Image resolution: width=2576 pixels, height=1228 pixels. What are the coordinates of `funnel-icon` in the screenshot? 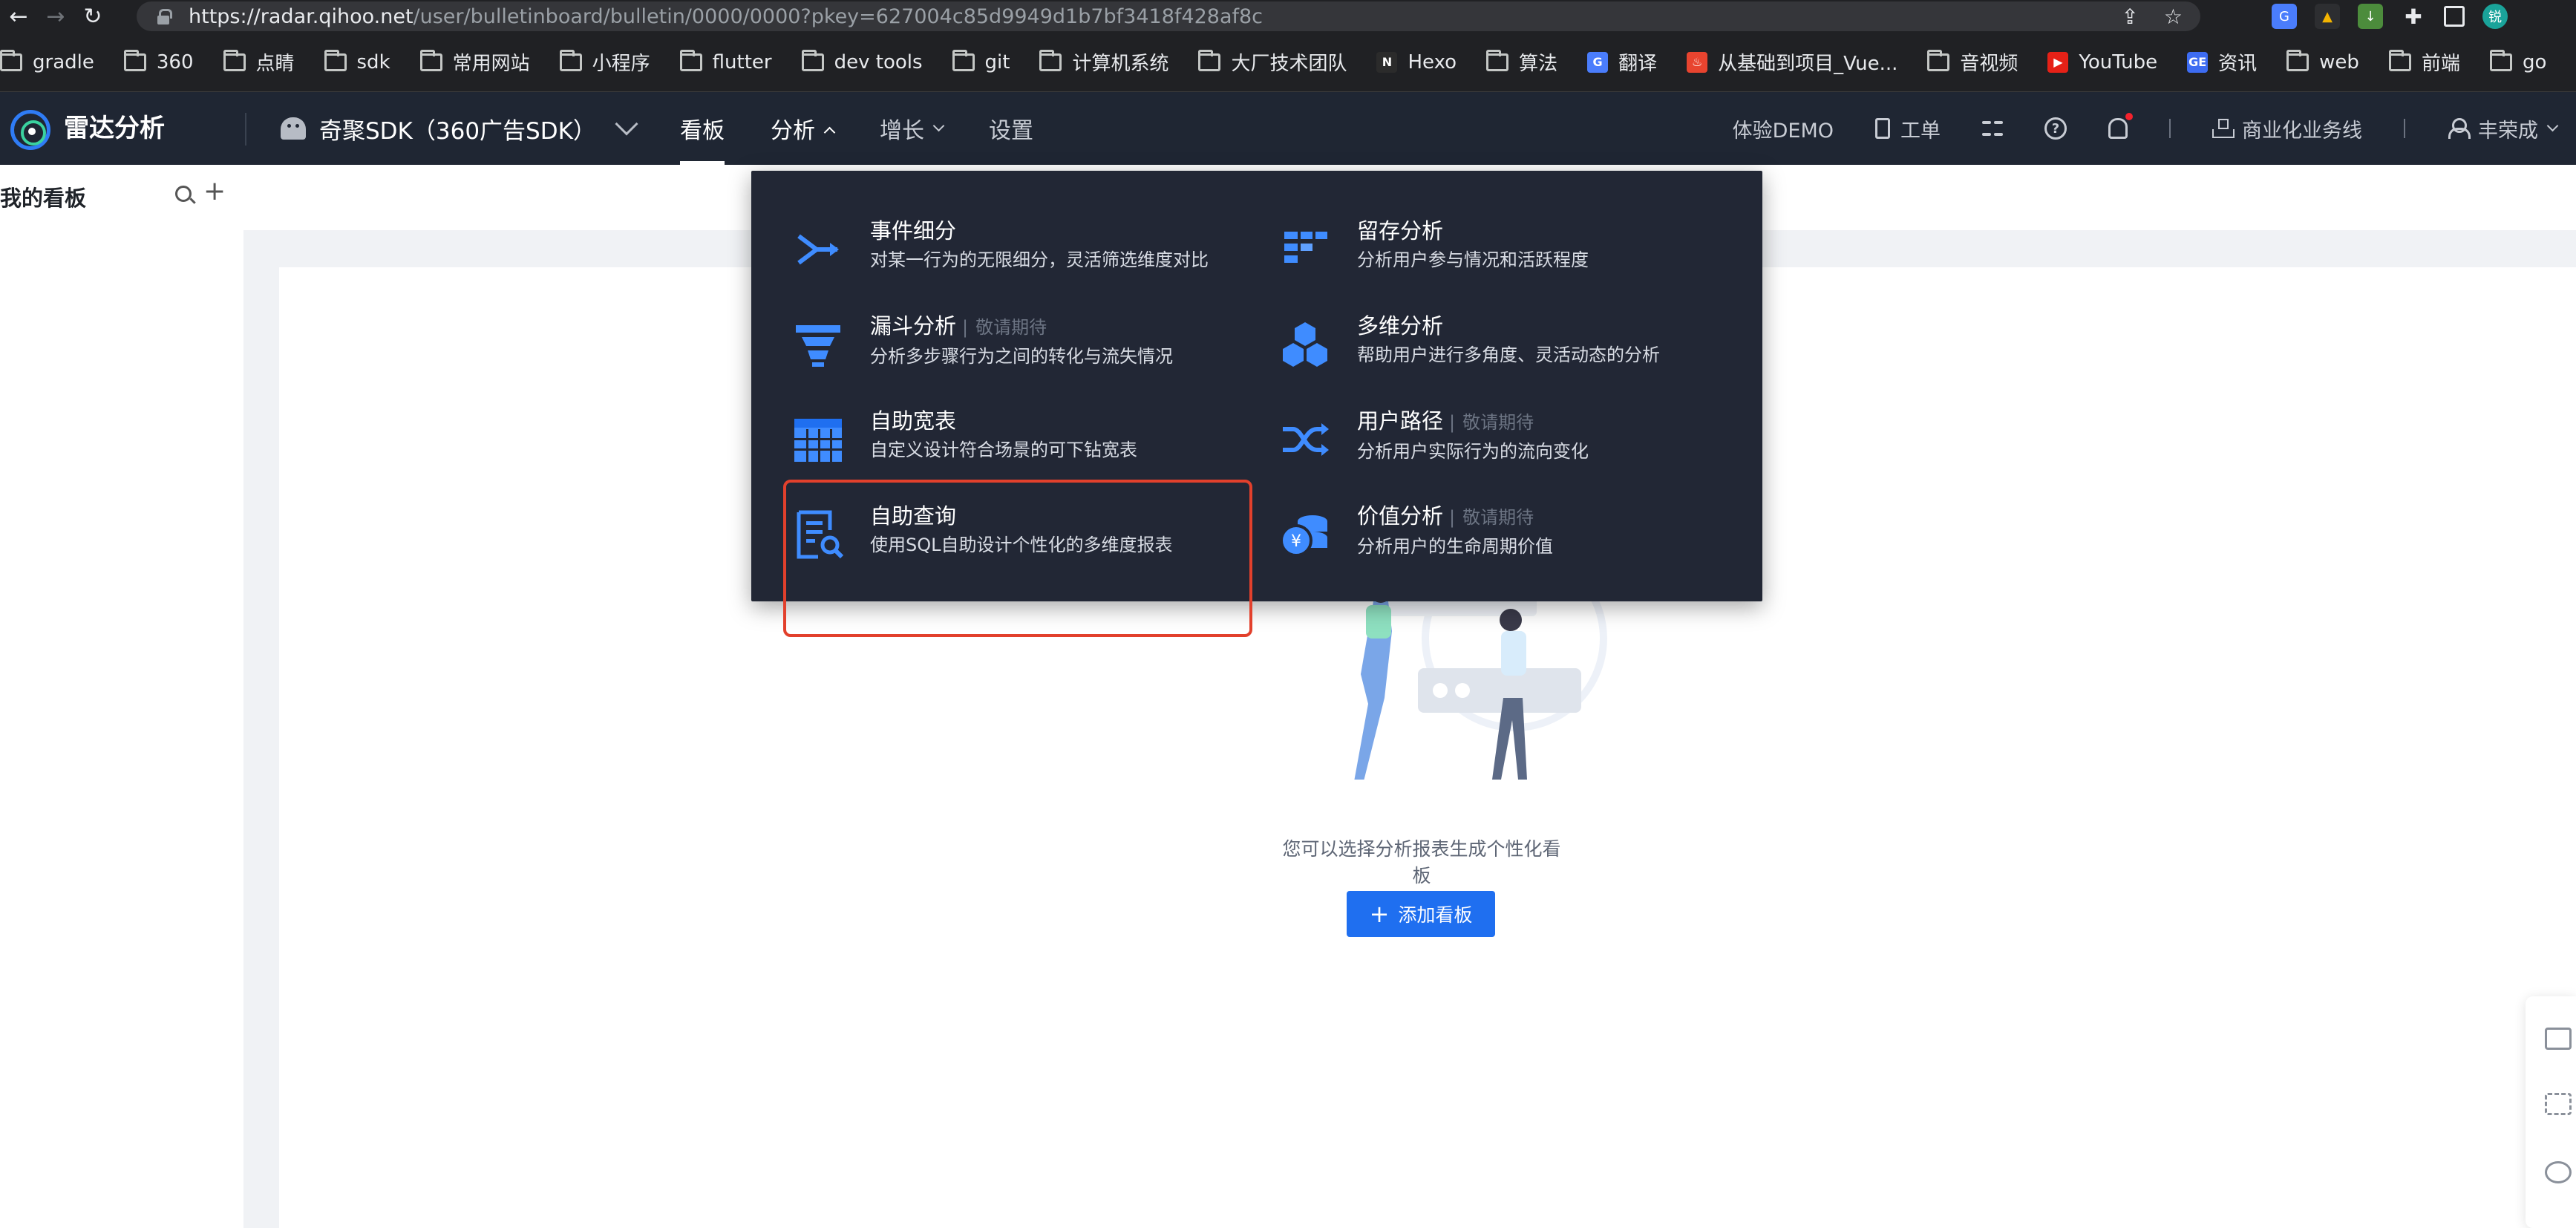 It's located at (818, 346).